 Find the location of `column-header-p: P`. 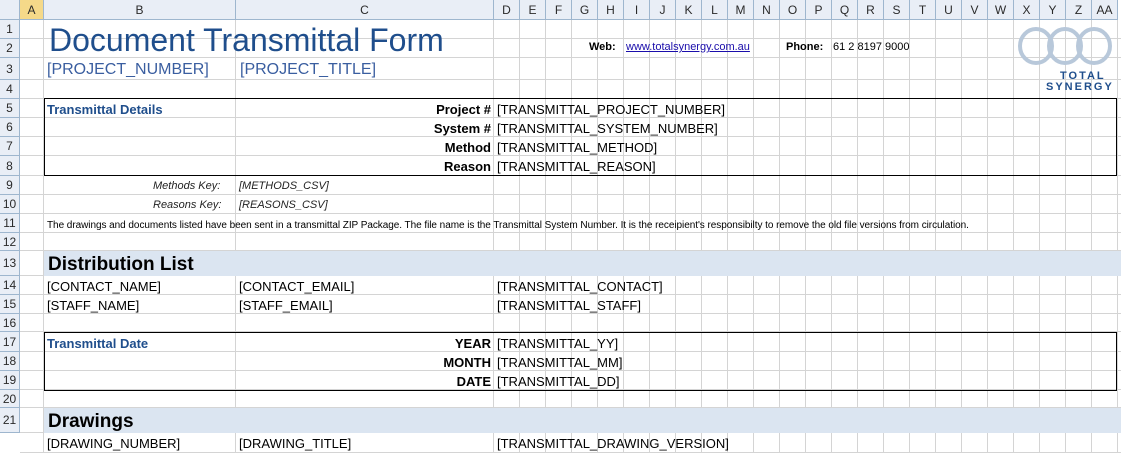

column-header-p: P is located at coordinates (819, 10).